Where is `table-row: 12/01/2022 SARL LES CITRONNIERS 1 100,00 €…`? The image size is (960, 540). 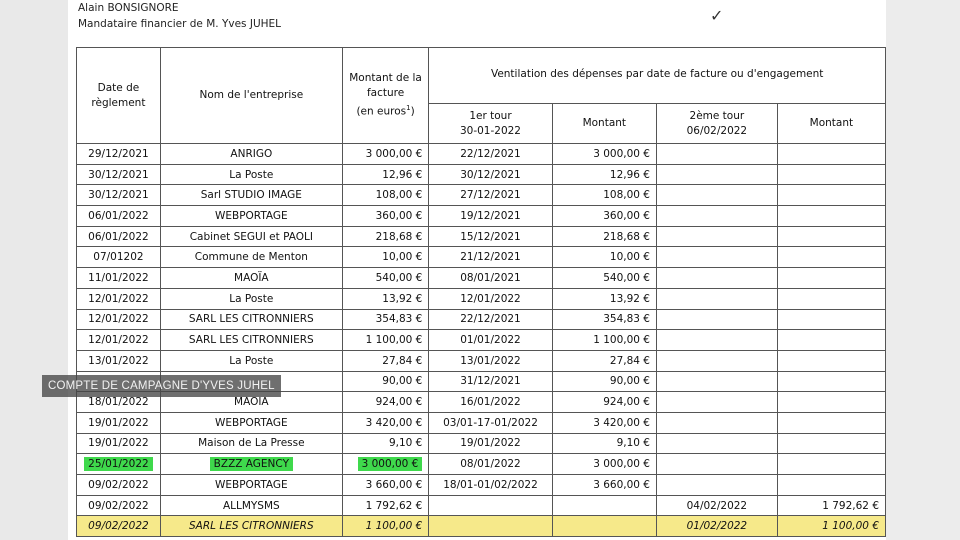
table-row: 12/01/2022 SARL LES CITRONNIERS 1 100,00 €… is located at coordinates (481, 340).